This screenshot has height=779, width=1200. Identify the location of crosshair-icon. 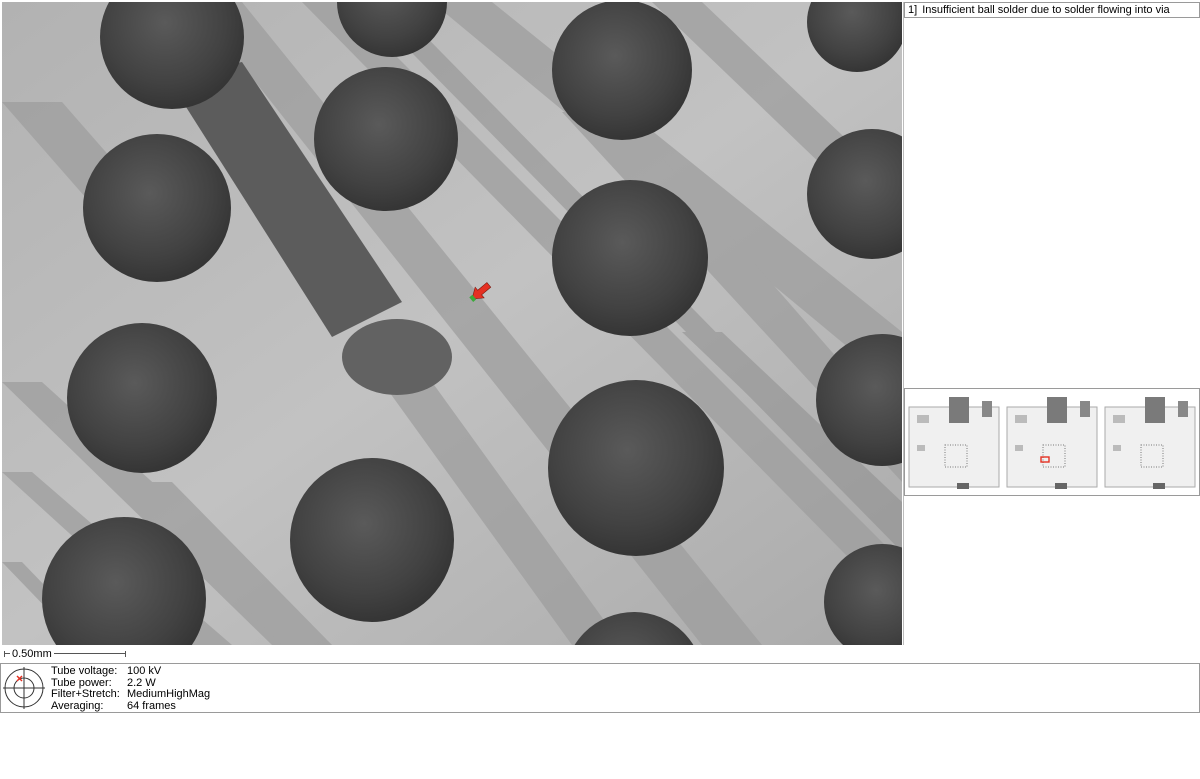
(24, 688).